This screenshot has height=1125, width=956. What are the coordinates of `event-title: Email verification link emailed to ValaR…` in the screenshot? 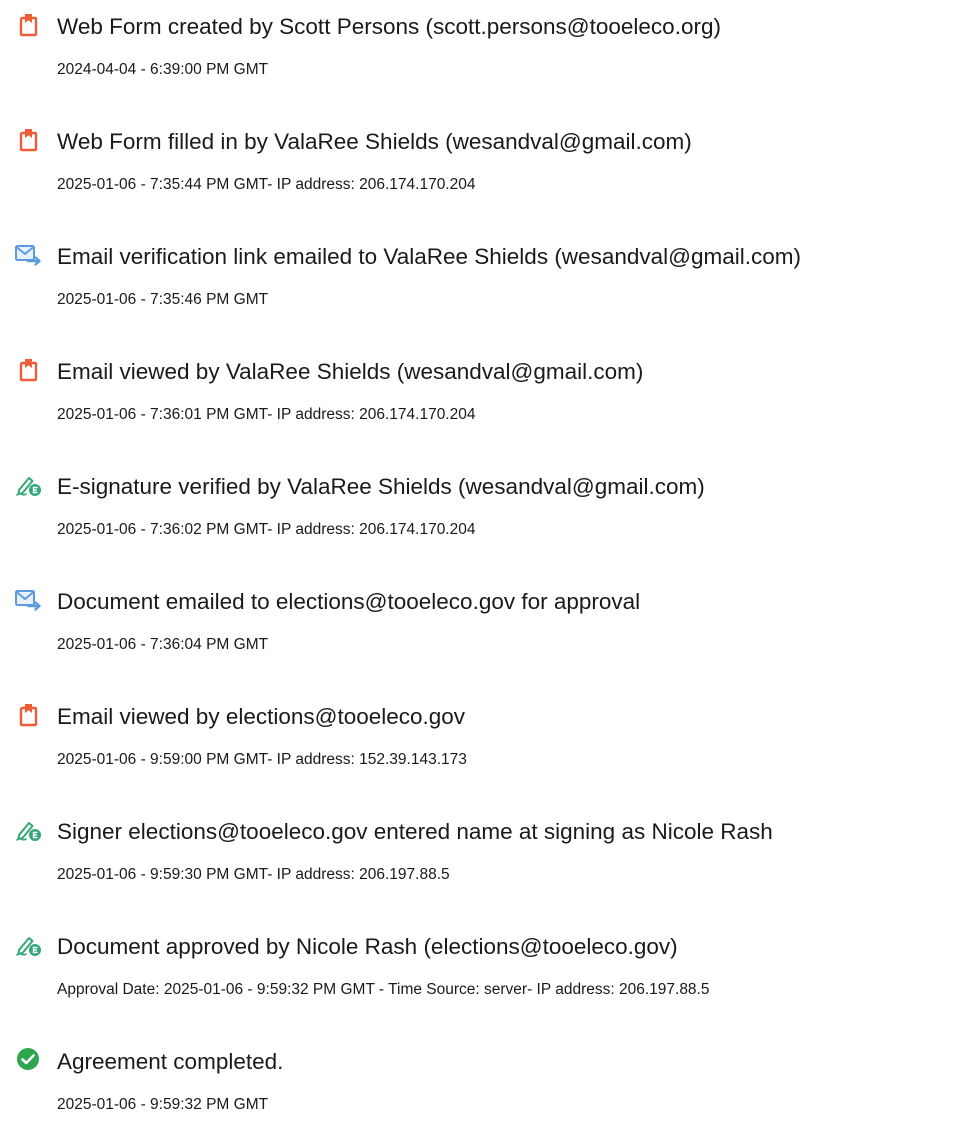 It's located at (429, 256).